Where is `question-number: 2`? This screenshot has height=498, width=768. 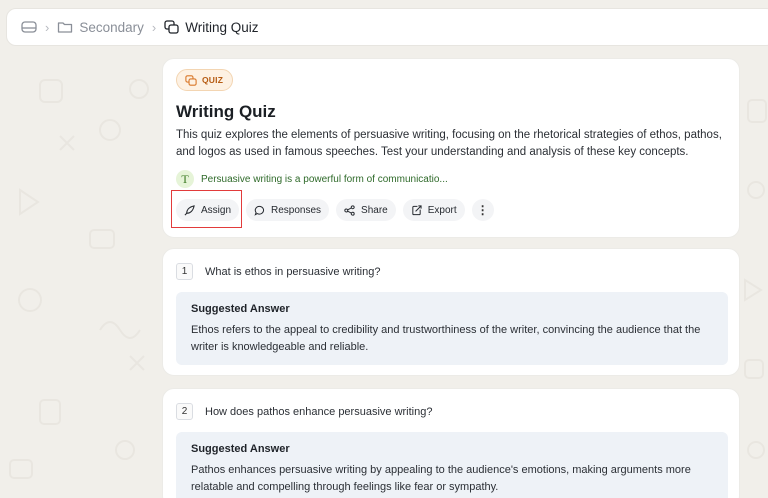
question-number: 2 is located at coordinates (184, 411).